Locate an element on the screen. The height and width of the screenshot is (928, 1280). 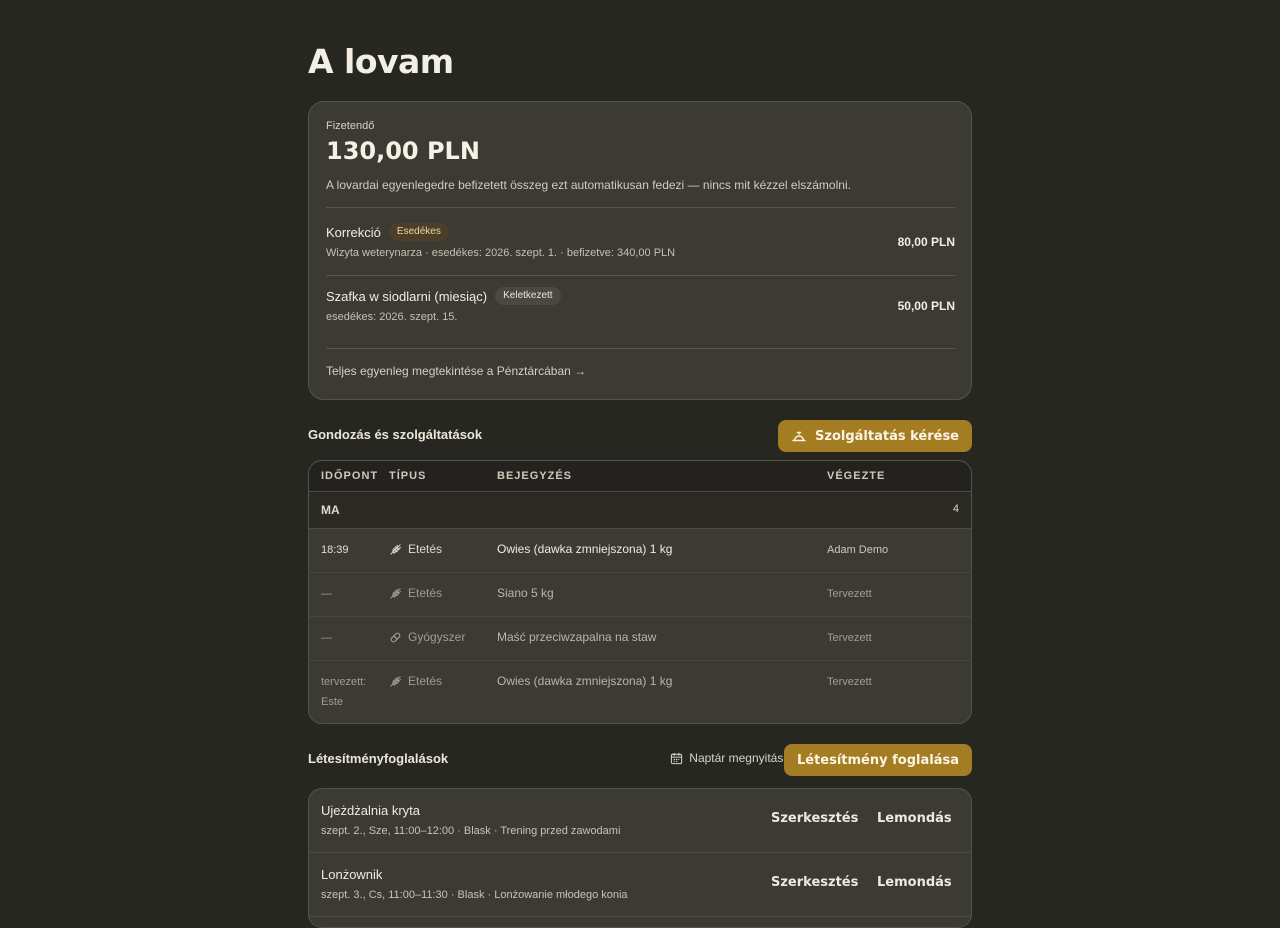
care-section-title: Gondozás és szolgáltatások is located at coordinates (395, 434).